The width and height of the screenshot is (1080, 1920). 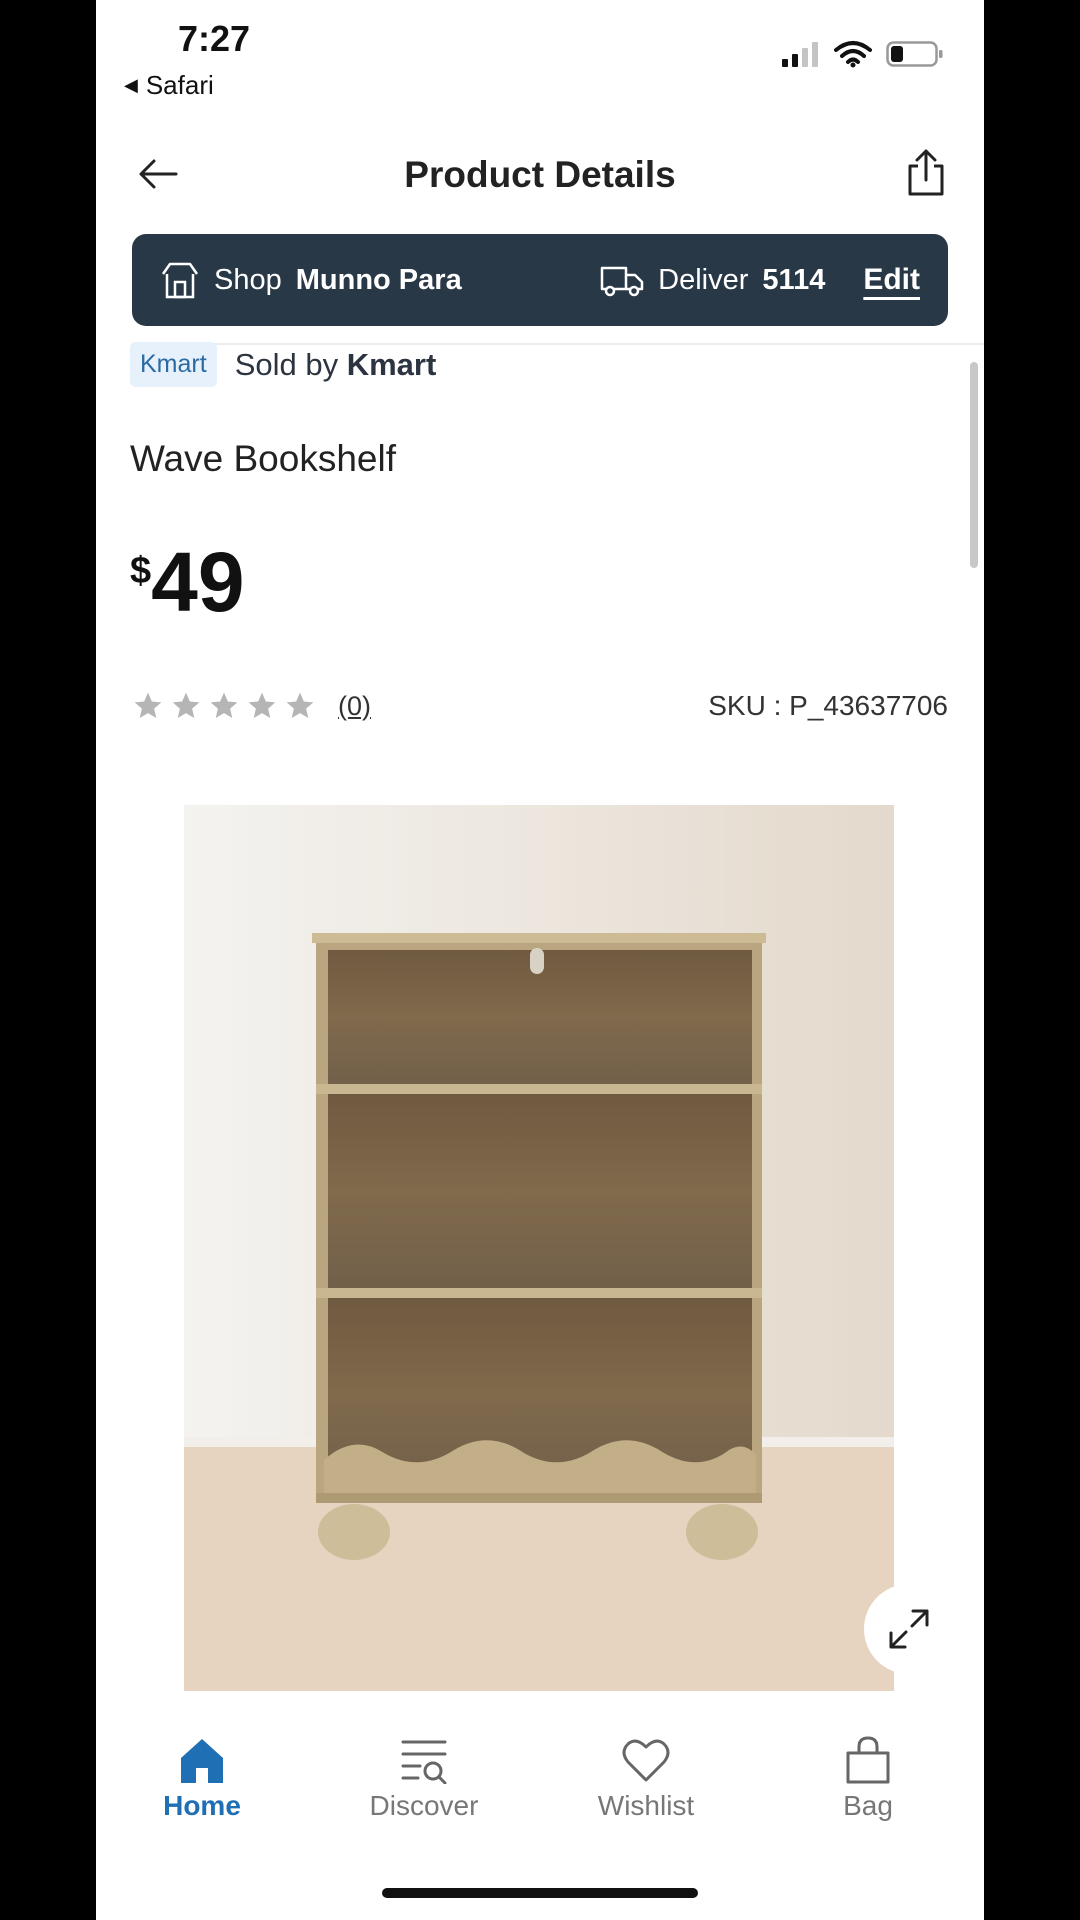 I want to click on bottom-navigation: Home Discover Wishlist Bag, so click(x=540, y=1775).